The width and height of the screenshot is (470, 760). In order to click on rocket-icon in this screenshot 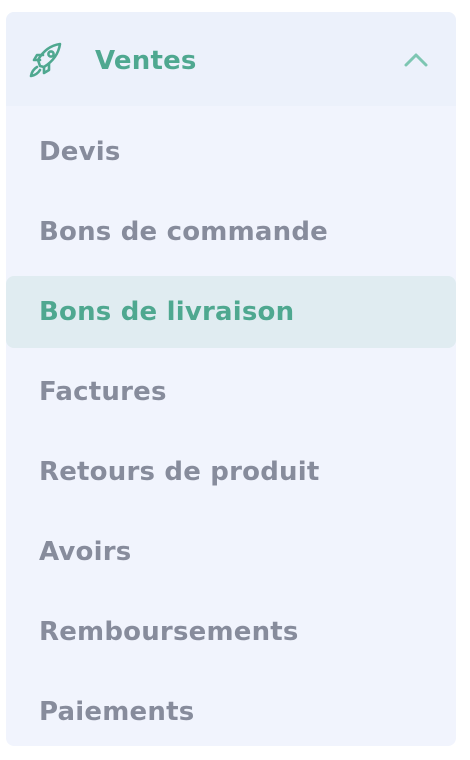, I will do `click(46, 60)`.